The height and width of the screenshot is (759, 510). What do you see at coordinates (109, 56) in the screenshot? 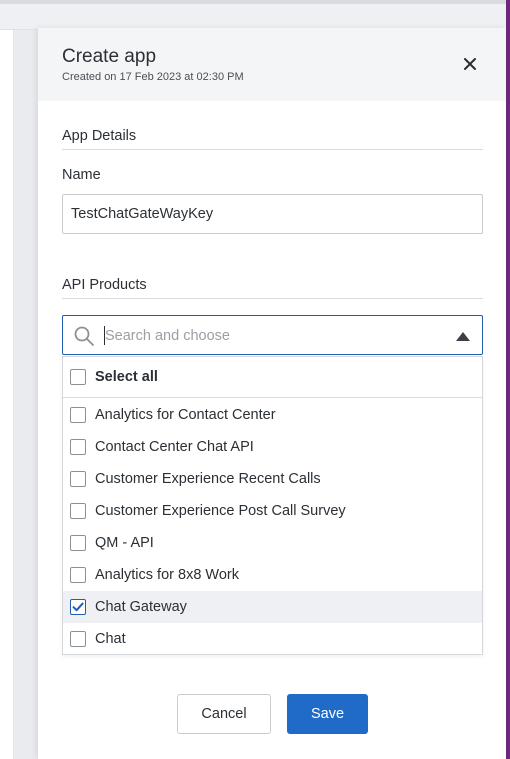
I see `drawer-title: Create app` at bounding box center [109, 56].